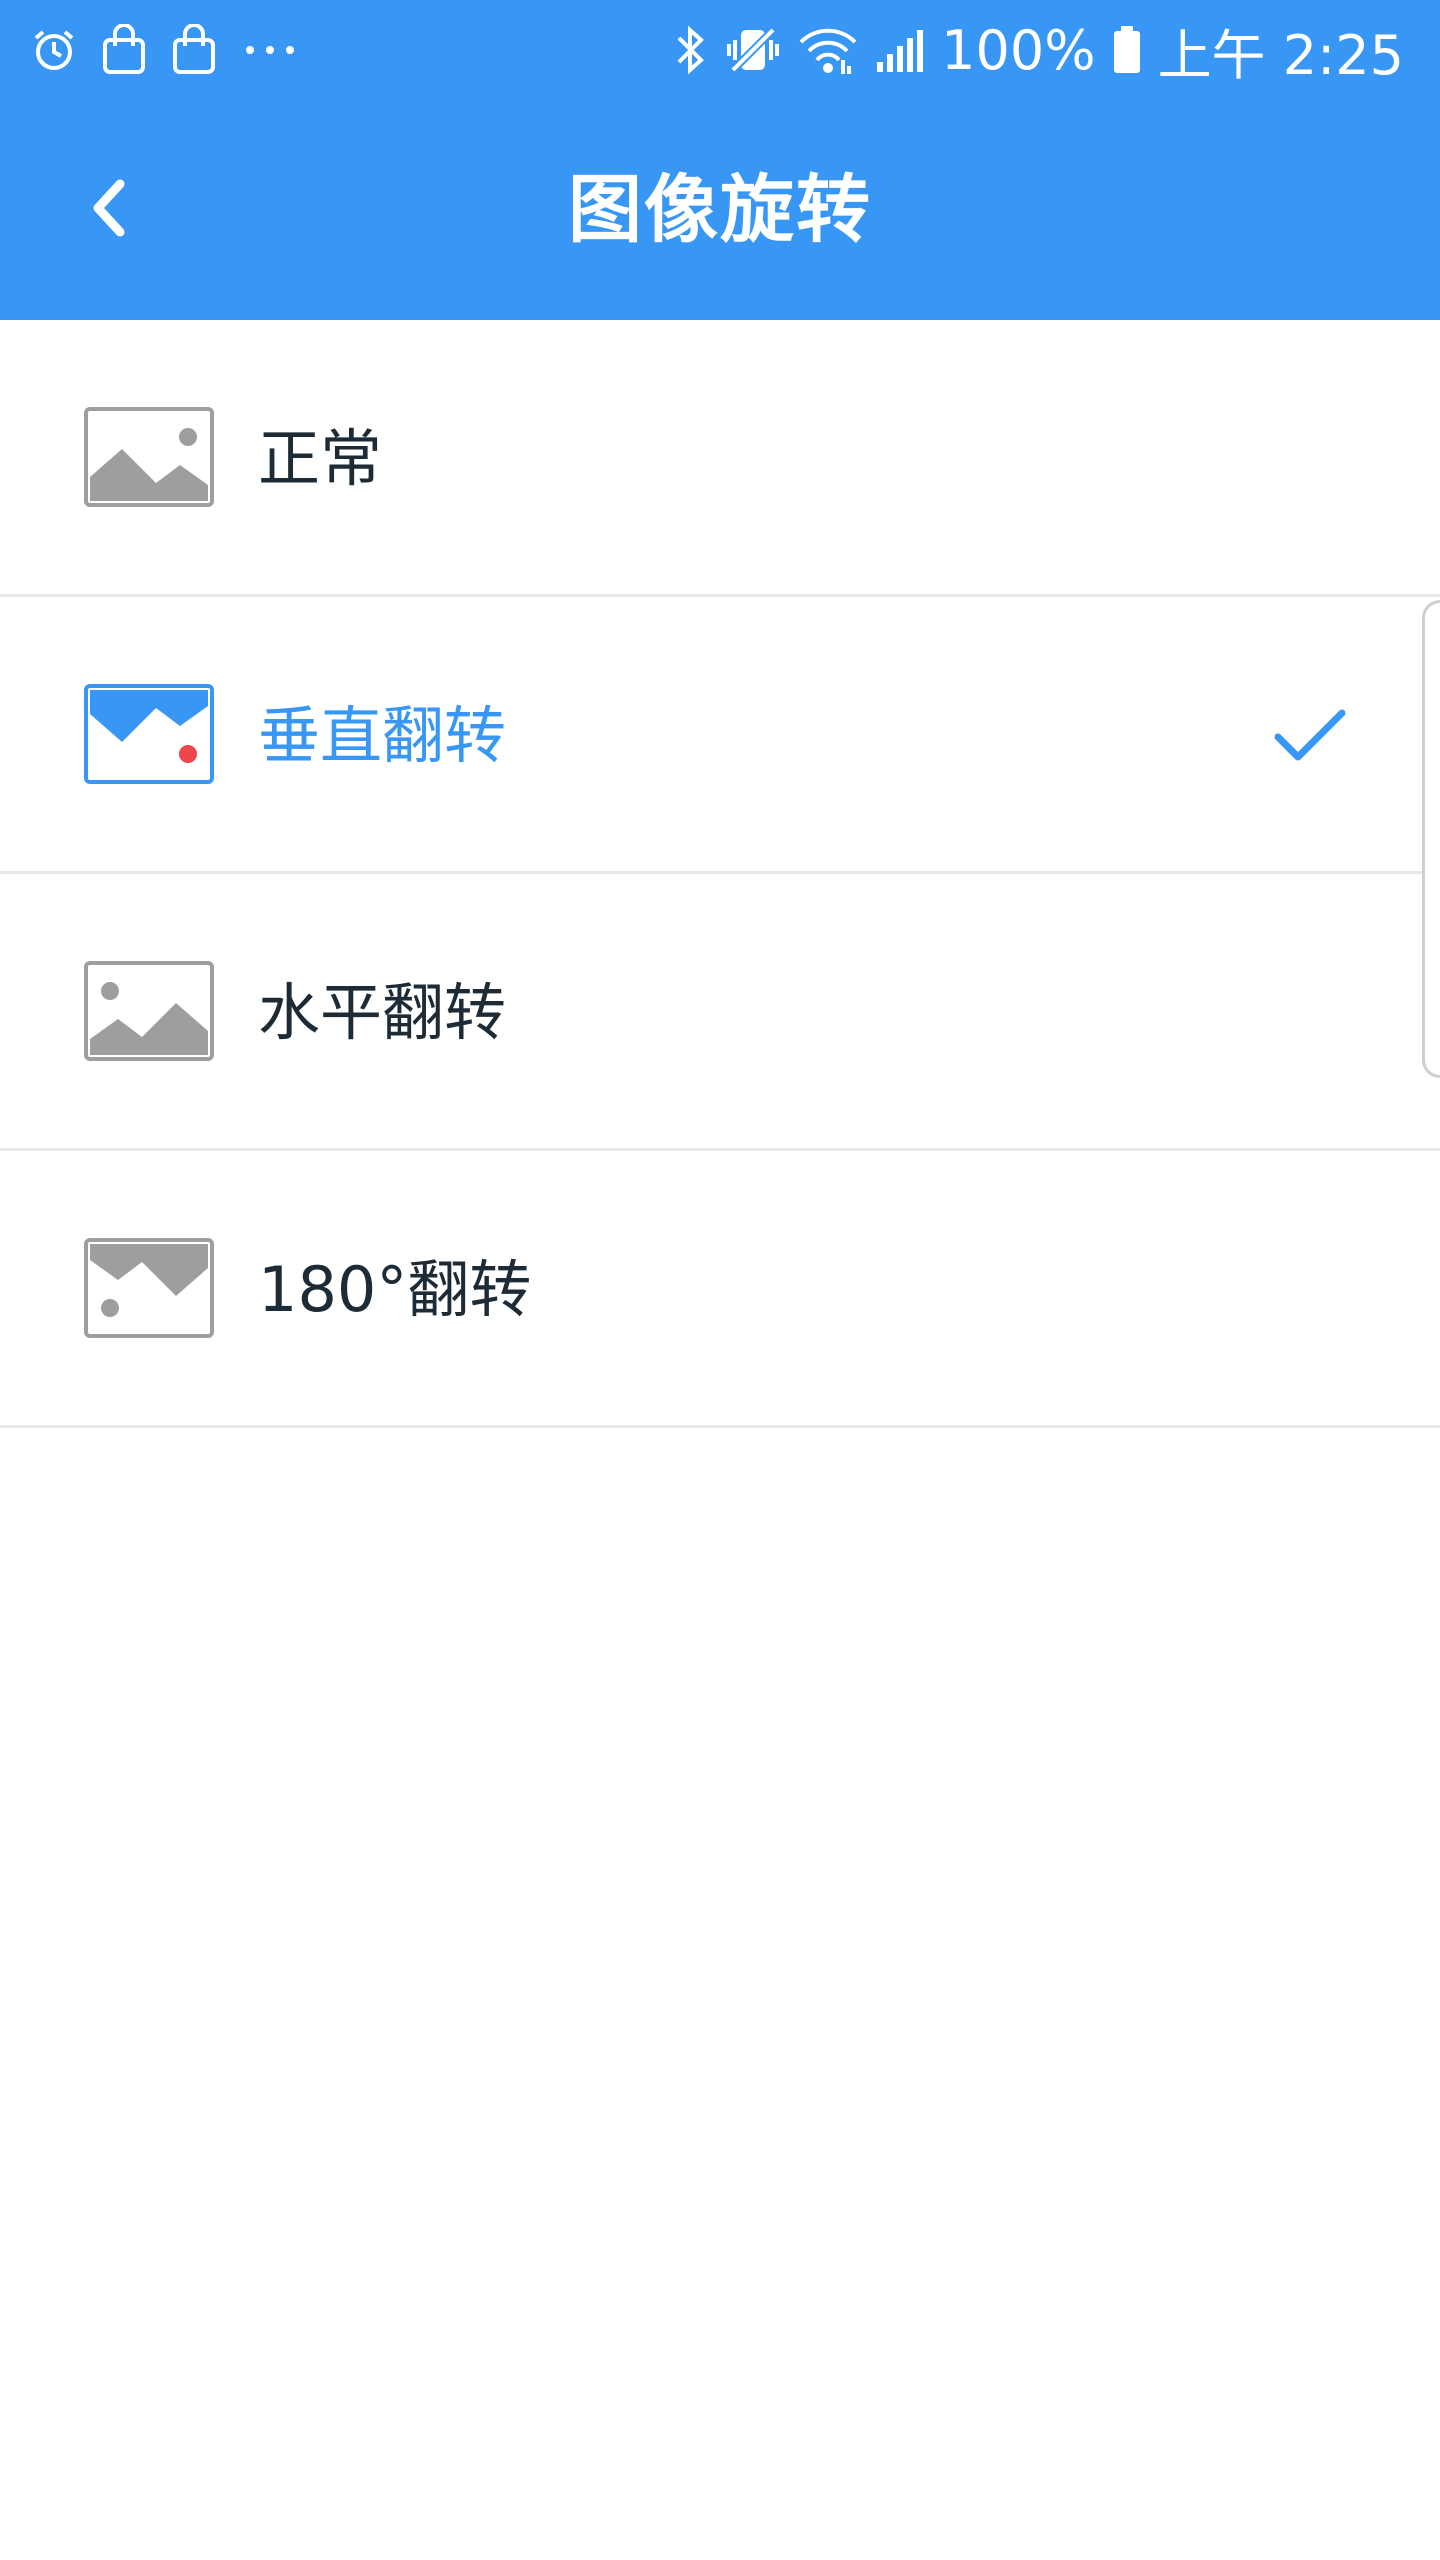 The image size is (1440, 2560). Describe the element at coordinates (382, 1012) in the screenshot. I see `option-label: 水平翻转` at that location.